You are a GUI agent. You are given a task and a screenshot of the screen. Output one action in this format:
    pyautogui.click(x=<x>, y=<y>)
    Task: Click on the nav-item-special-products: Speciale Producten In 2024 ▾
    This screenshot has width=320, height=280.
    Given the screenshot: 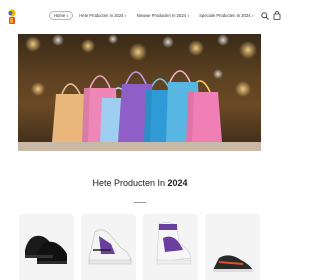 What is the action you would take?
    pyautogui.click(x=226, y=15)
    